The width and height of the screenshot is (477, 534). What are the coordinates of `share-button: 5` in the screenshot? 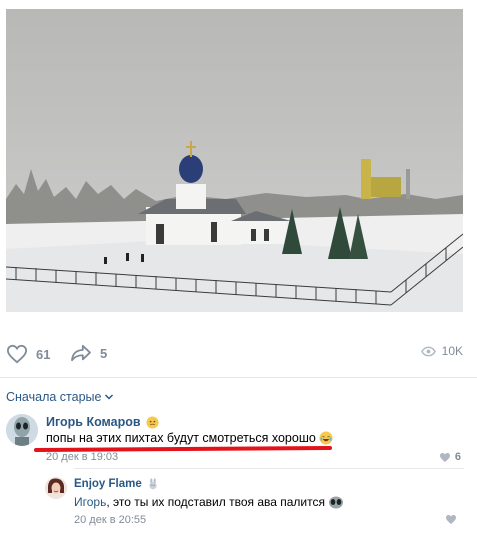 It's located at (88, 353).